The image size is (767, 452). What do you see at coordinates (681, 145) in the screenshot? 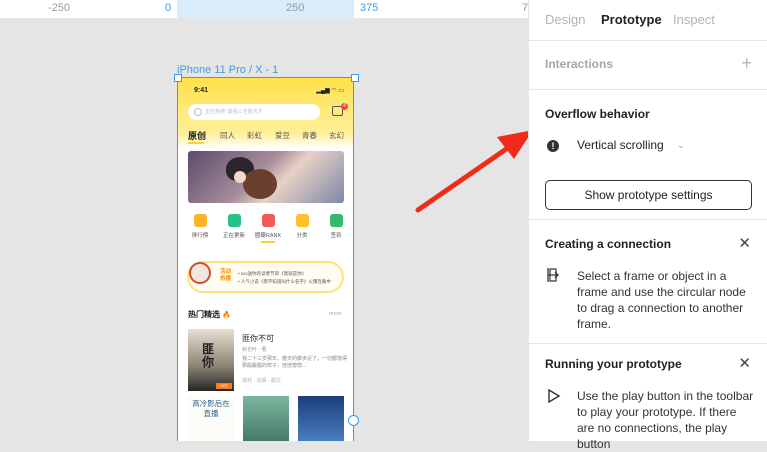
I see `chevron-down-icon: ⌄` at bounding box center [681, 145].